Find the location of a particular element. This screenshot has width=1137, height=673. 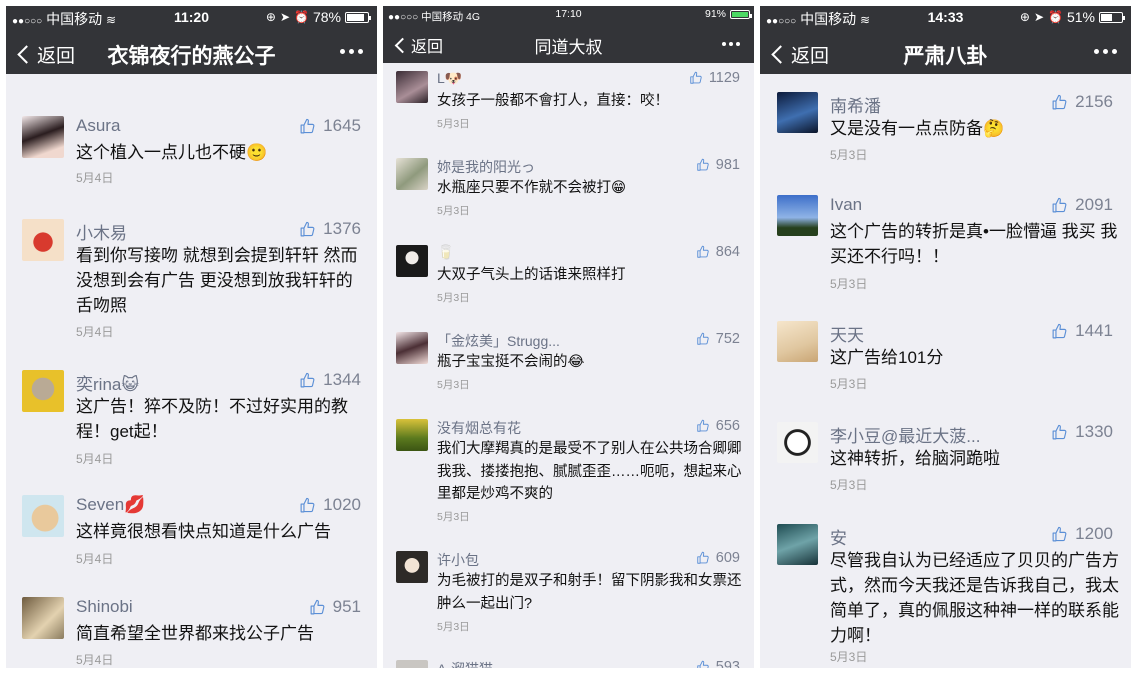

like-button: 864 is located at coordinates (718, 252).